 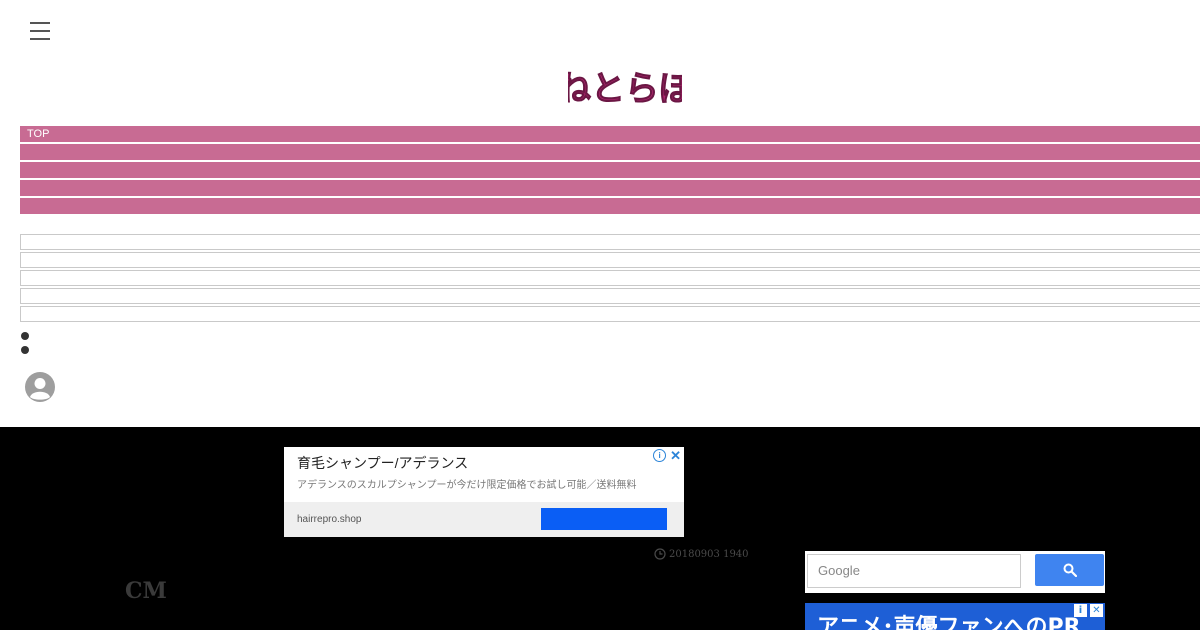 I want to click on cm-label: CM, so click(x=146, y=591).